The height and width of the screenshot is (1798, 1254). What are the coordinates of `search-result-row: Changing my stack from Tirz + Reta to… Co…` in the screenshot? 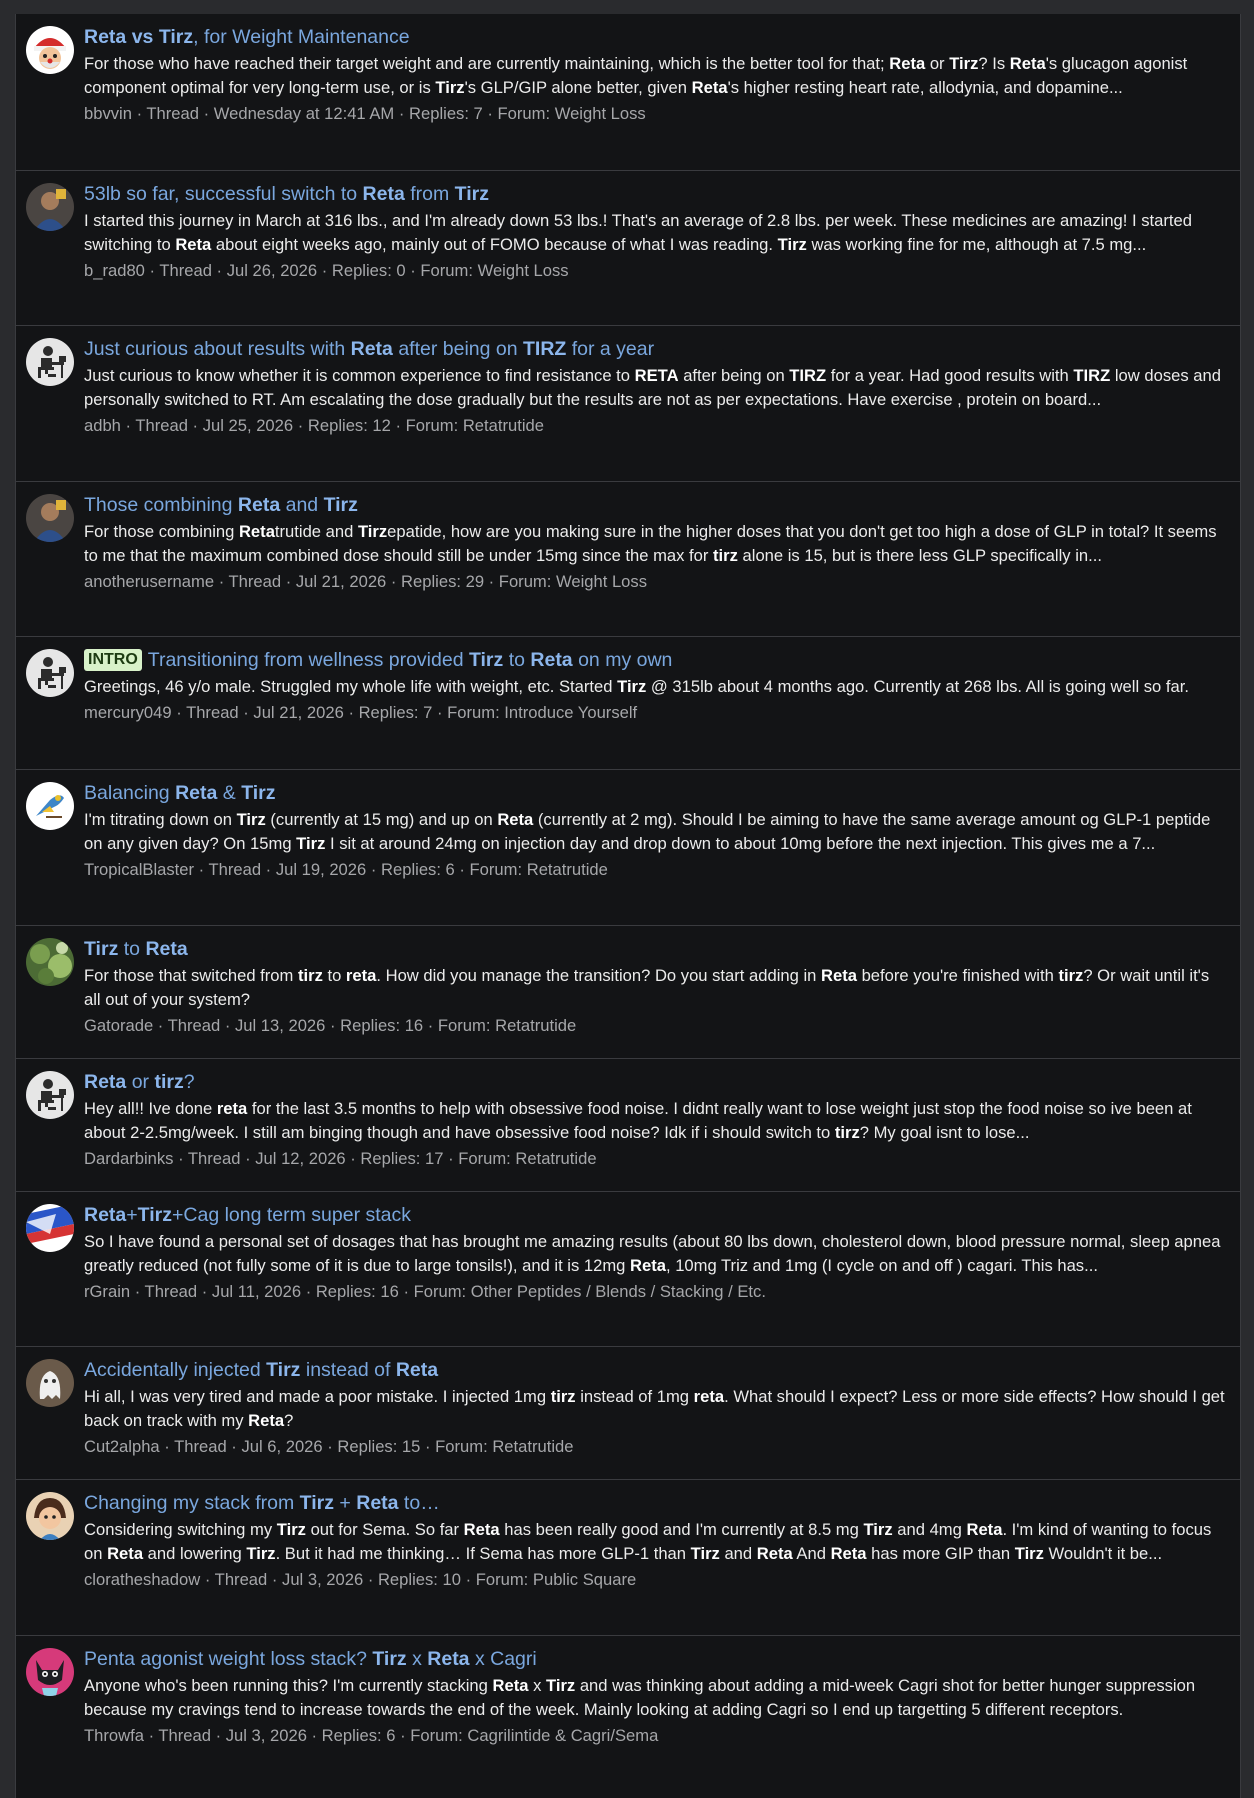 It's located at (628, 1557).